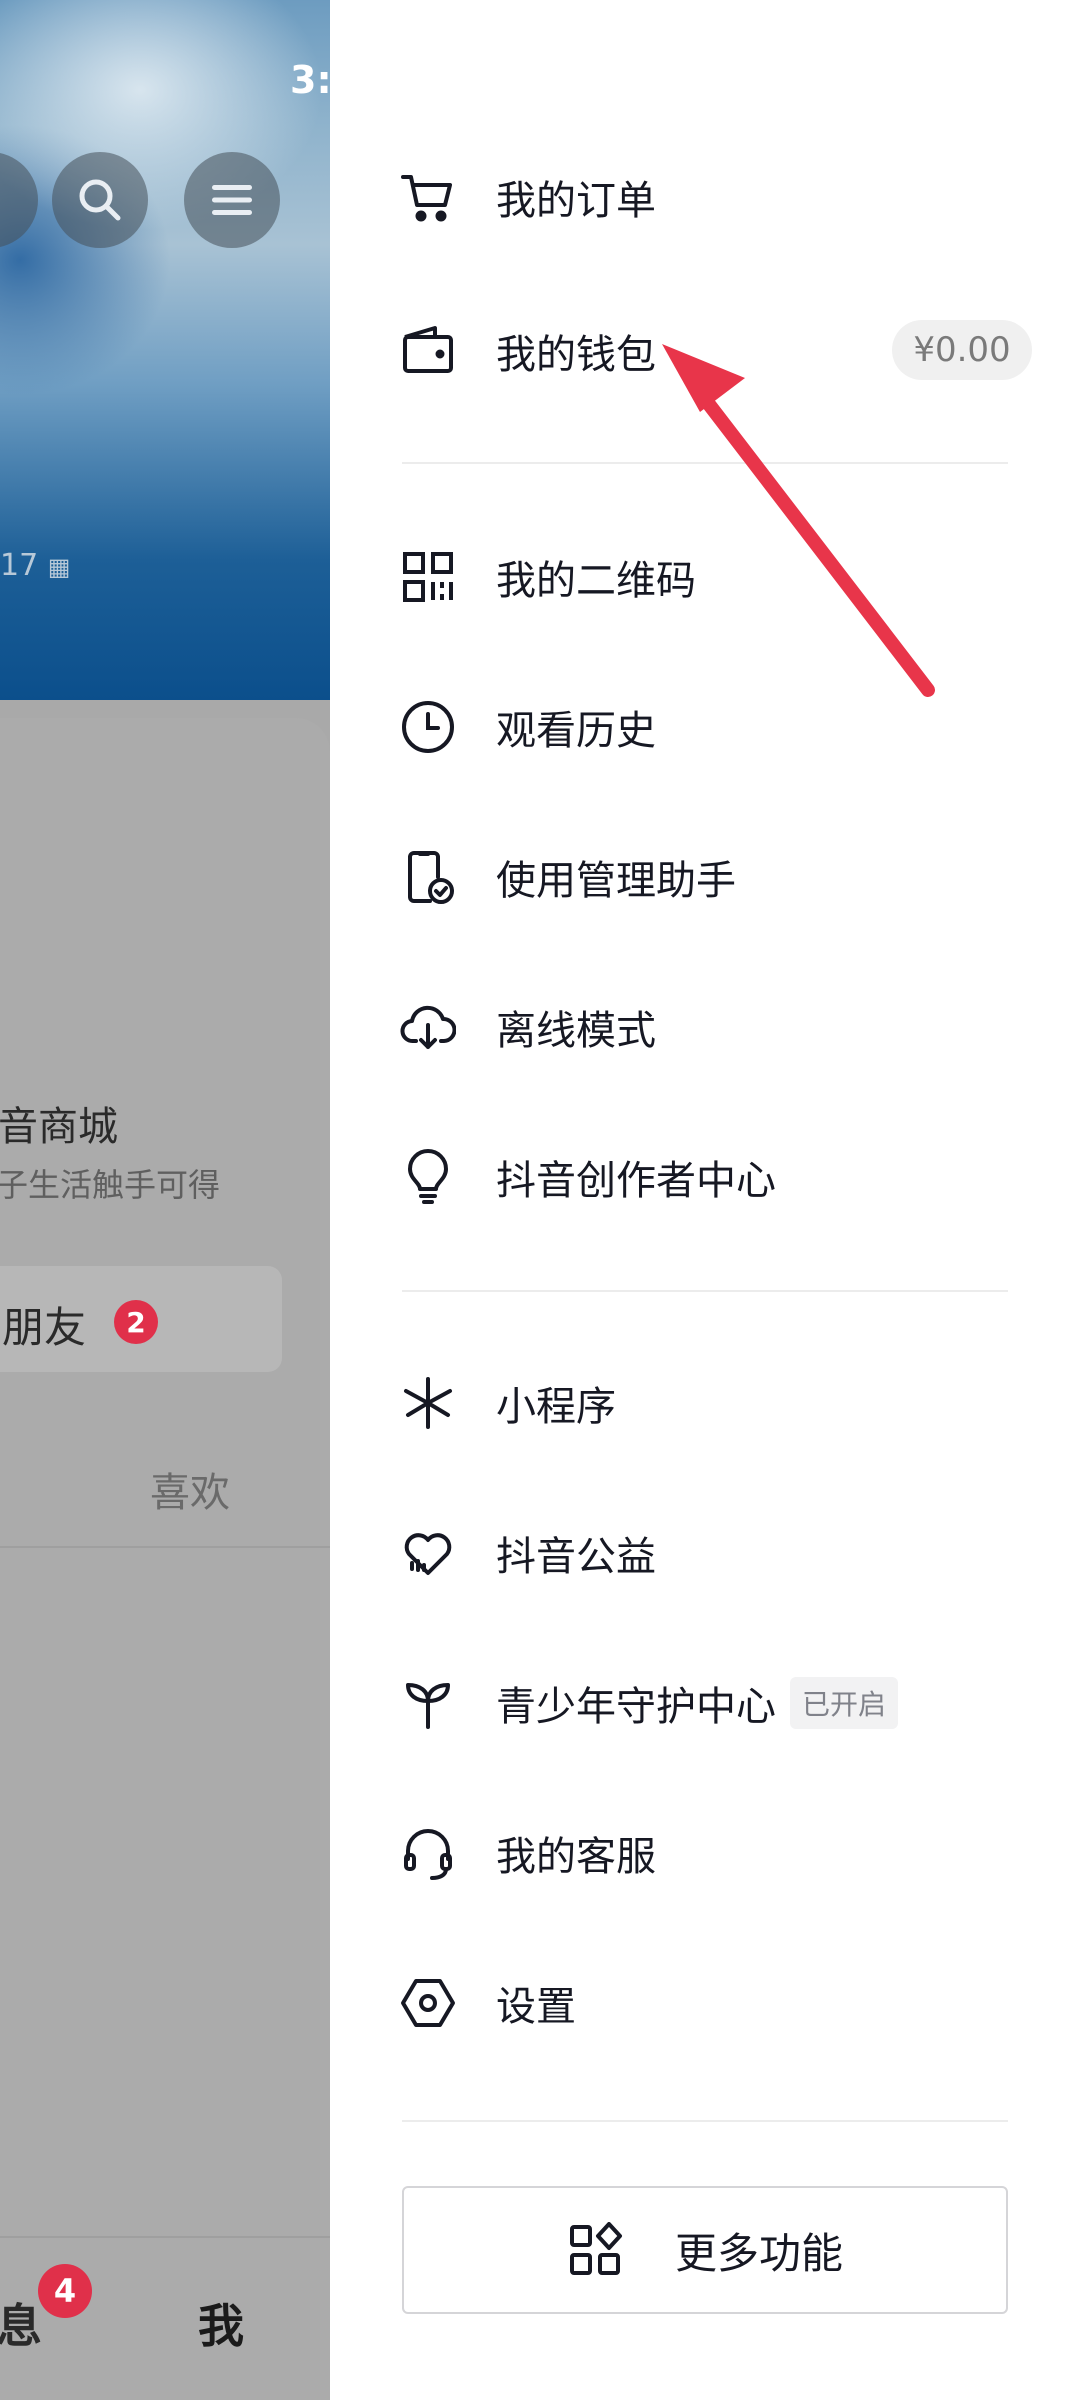 This screenshot has height=2400, width=1080. I want to click on menu-item-youth-protection: 青少年守护中心 已开启, so click(720, 1703).